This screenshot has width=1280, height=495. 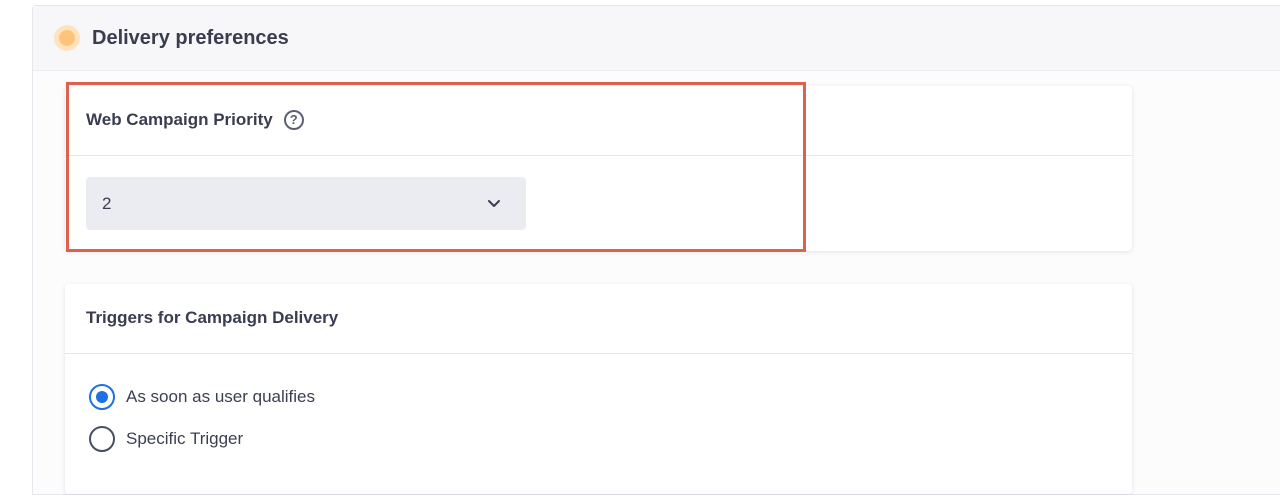 What do you see at coordinates (107, 203) in the screenshot?
I see `priority-select-value: 2` at bounding box center [107, 203].